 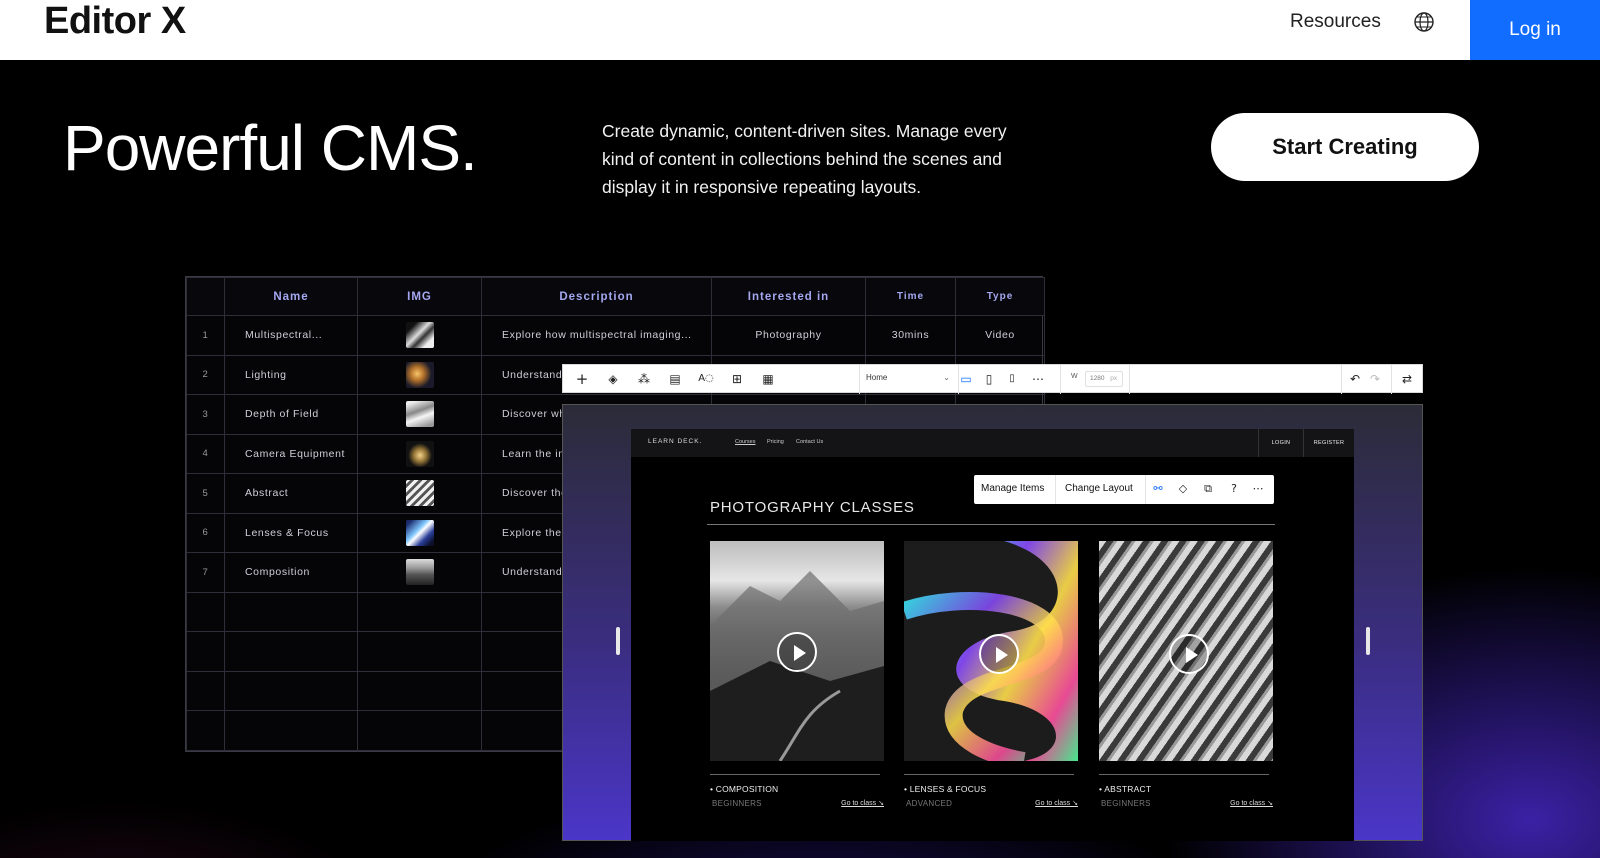 I want to click on connect-data-icon: ⚯, so click(x=1158, y=488).